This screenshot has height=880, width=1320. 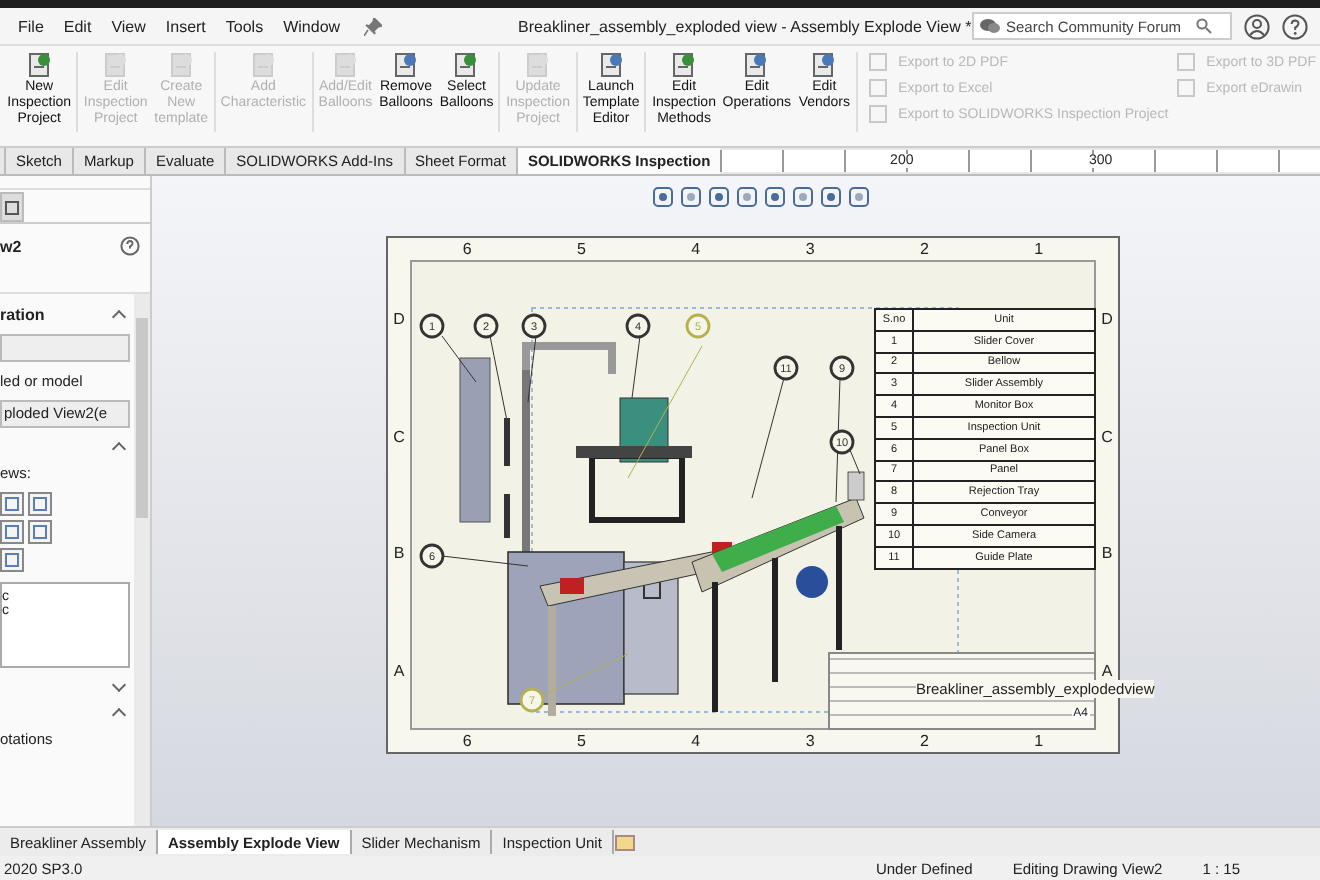 I want to click on scrollbar, so click(x=142, y=560).